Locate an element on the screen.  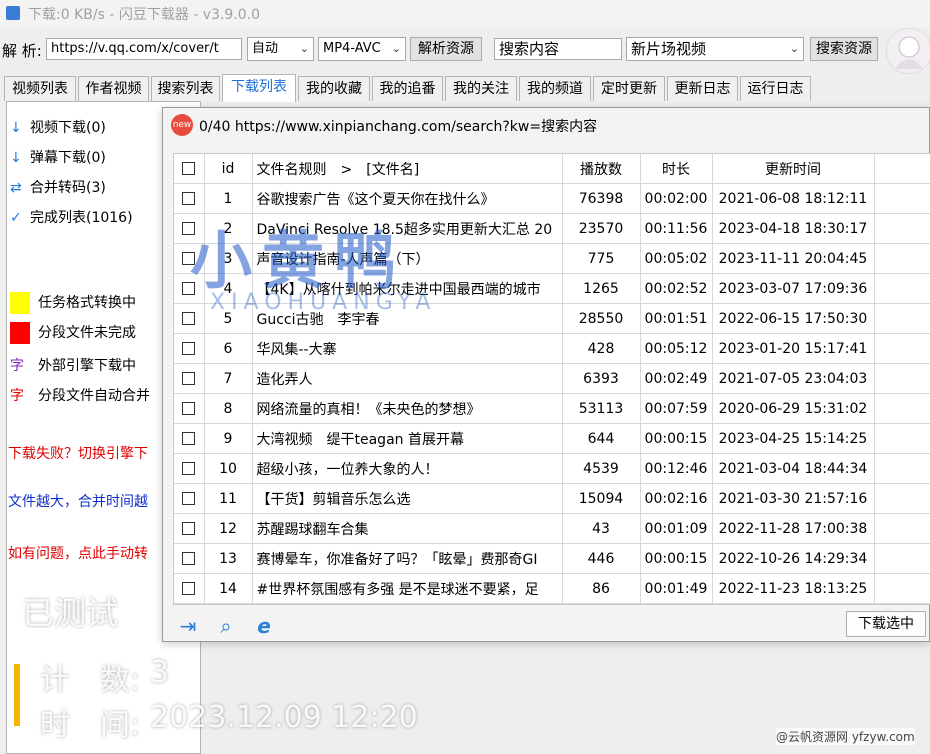
sidebar-item-merge-transcode: ⇄ 合并转码(3) is located at coordinates (58, 187).